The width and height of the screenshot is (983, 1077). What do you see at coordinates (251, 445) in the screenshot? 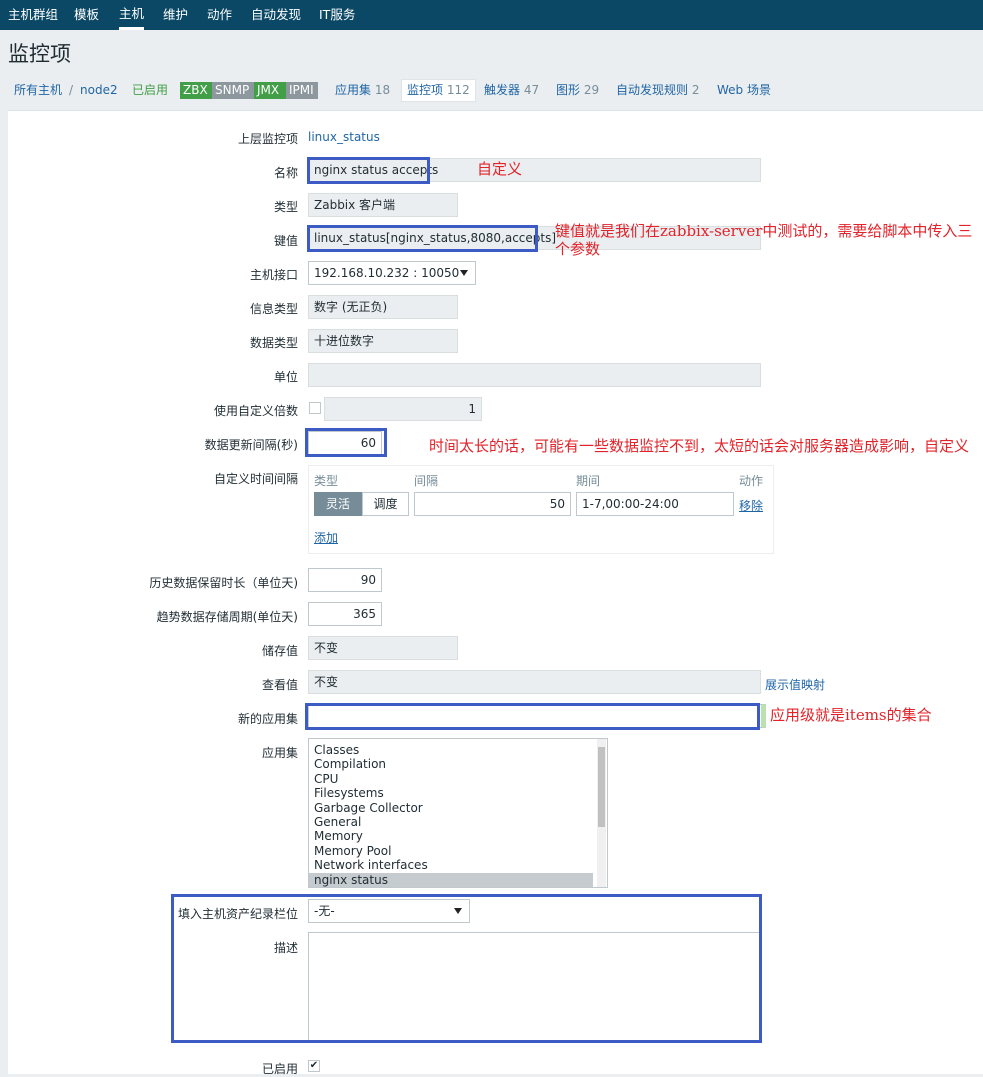
I see `interval-label: 数据更新间隔(秒)` at bounding box center [251, 445].